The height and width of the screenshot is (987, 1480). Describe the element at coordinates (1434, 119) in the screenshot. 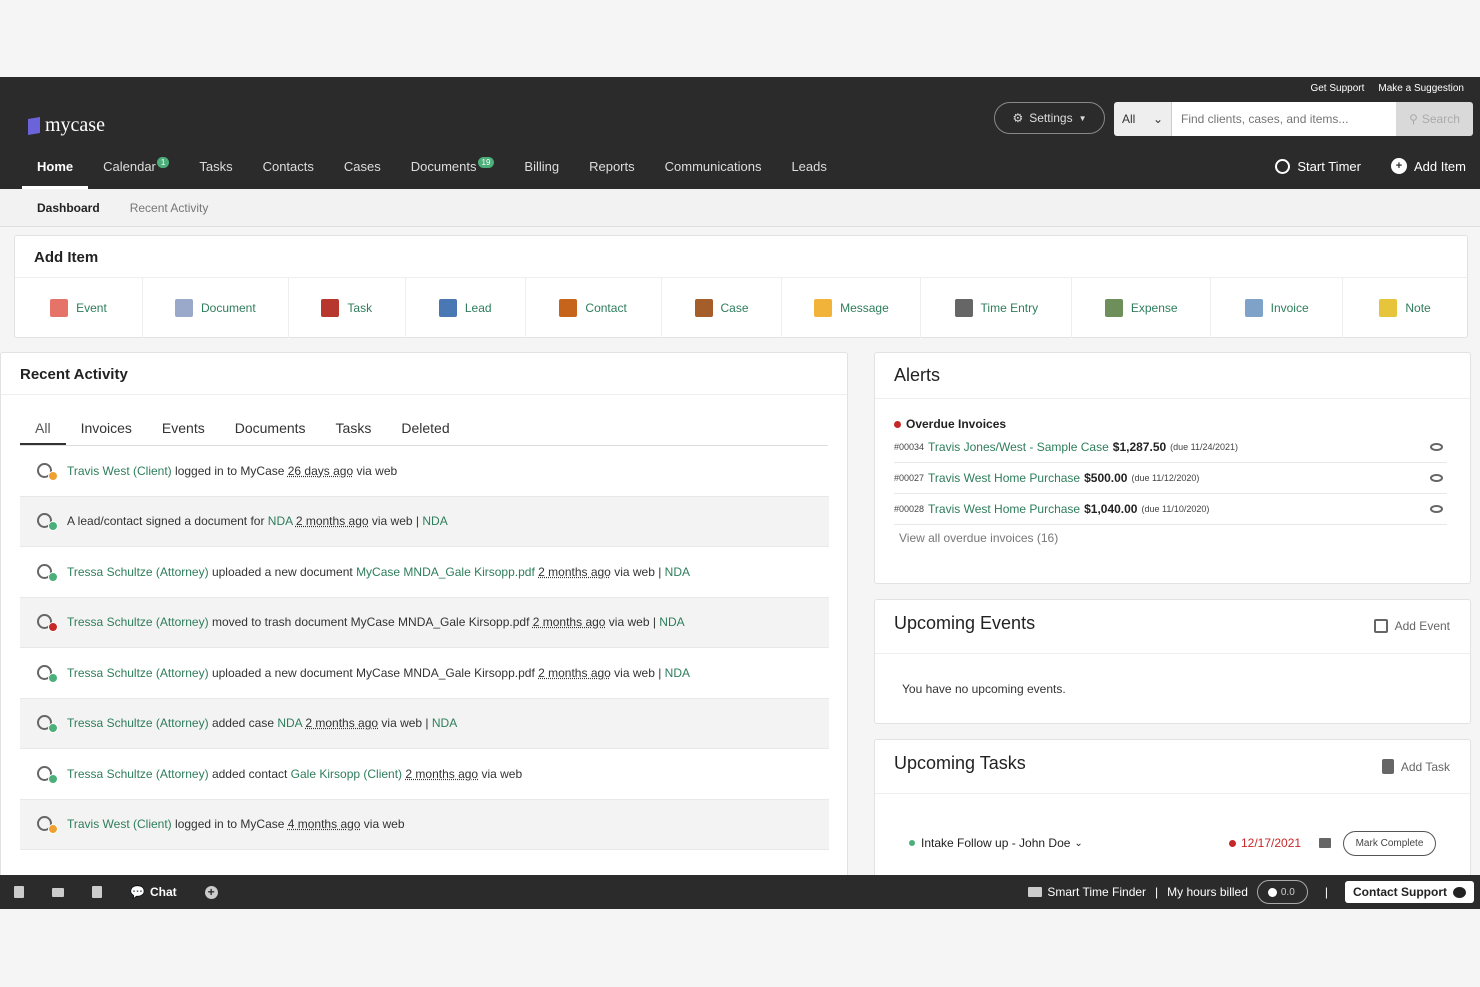

I see `search-button: ⚲ Search` at that location.